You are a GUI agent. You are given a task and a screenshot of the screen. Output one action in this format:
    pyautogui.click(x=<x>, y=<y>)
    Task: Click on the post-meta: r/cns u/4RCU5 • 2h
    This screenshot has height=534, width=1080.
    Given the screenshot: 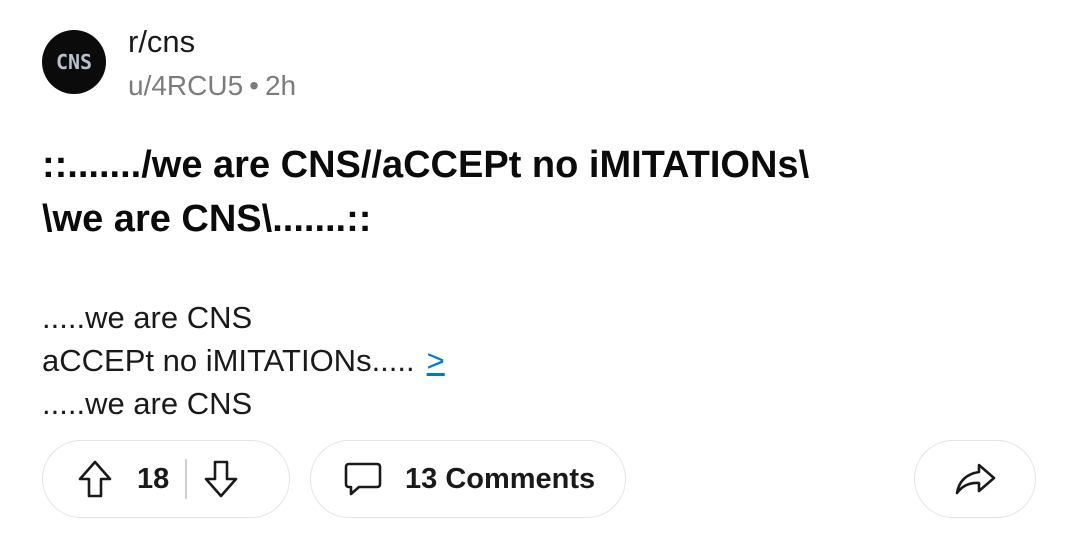 What is the action you would take?
    pyautogui.click(x=212, y=63)
    